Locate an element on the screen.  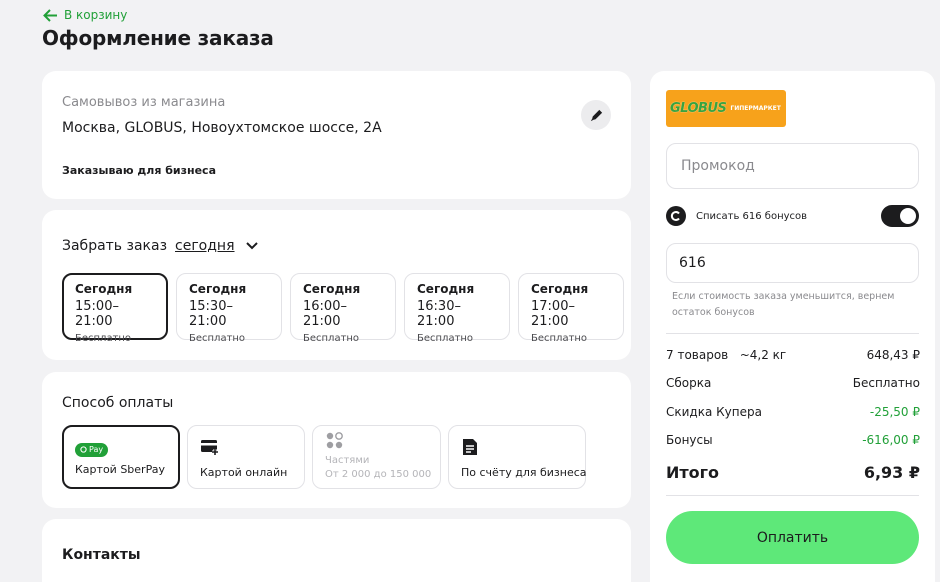
bonus-value: -616,00 ₽ is located at coordinates (891, 440).